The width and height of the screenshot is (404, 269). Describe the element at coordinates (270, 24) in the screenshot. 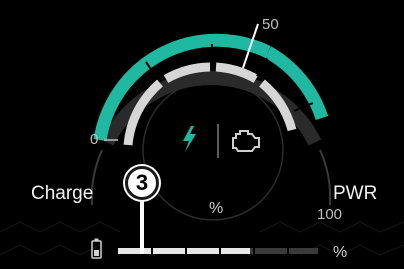

I see `tick-label-50: 50` at that location.